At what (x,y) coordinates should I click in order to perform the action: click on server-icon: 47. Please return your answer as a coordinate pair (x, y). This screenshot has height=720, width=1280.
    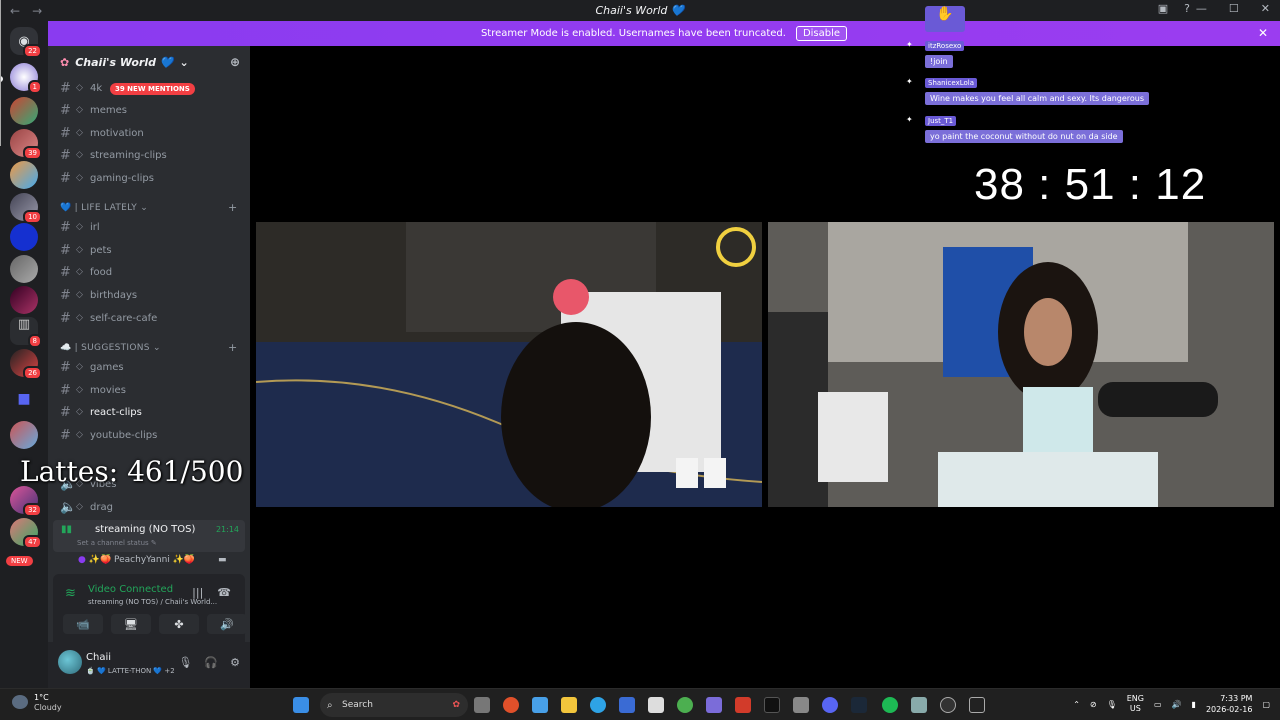
    Looking at the image, I should click on (26, 533).